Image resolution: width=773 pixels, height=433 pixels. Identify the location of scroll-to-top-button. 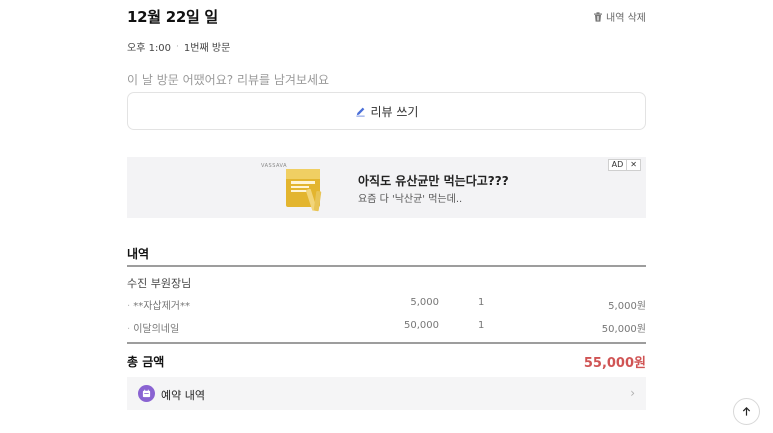
(746, 411).